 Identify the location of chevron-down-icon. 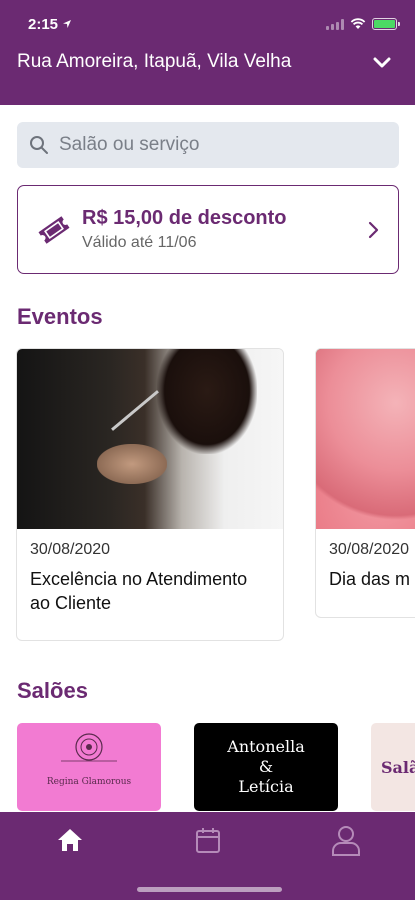
(382, 62).